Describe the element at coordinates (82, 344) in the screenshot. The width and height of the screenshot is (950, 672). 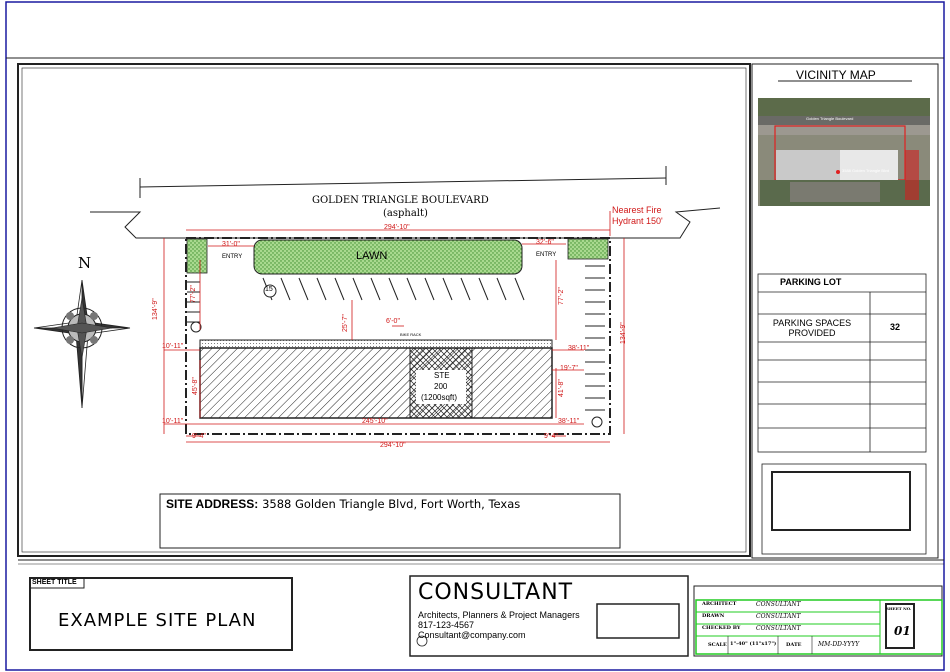
I see `north-arrow` at that location.